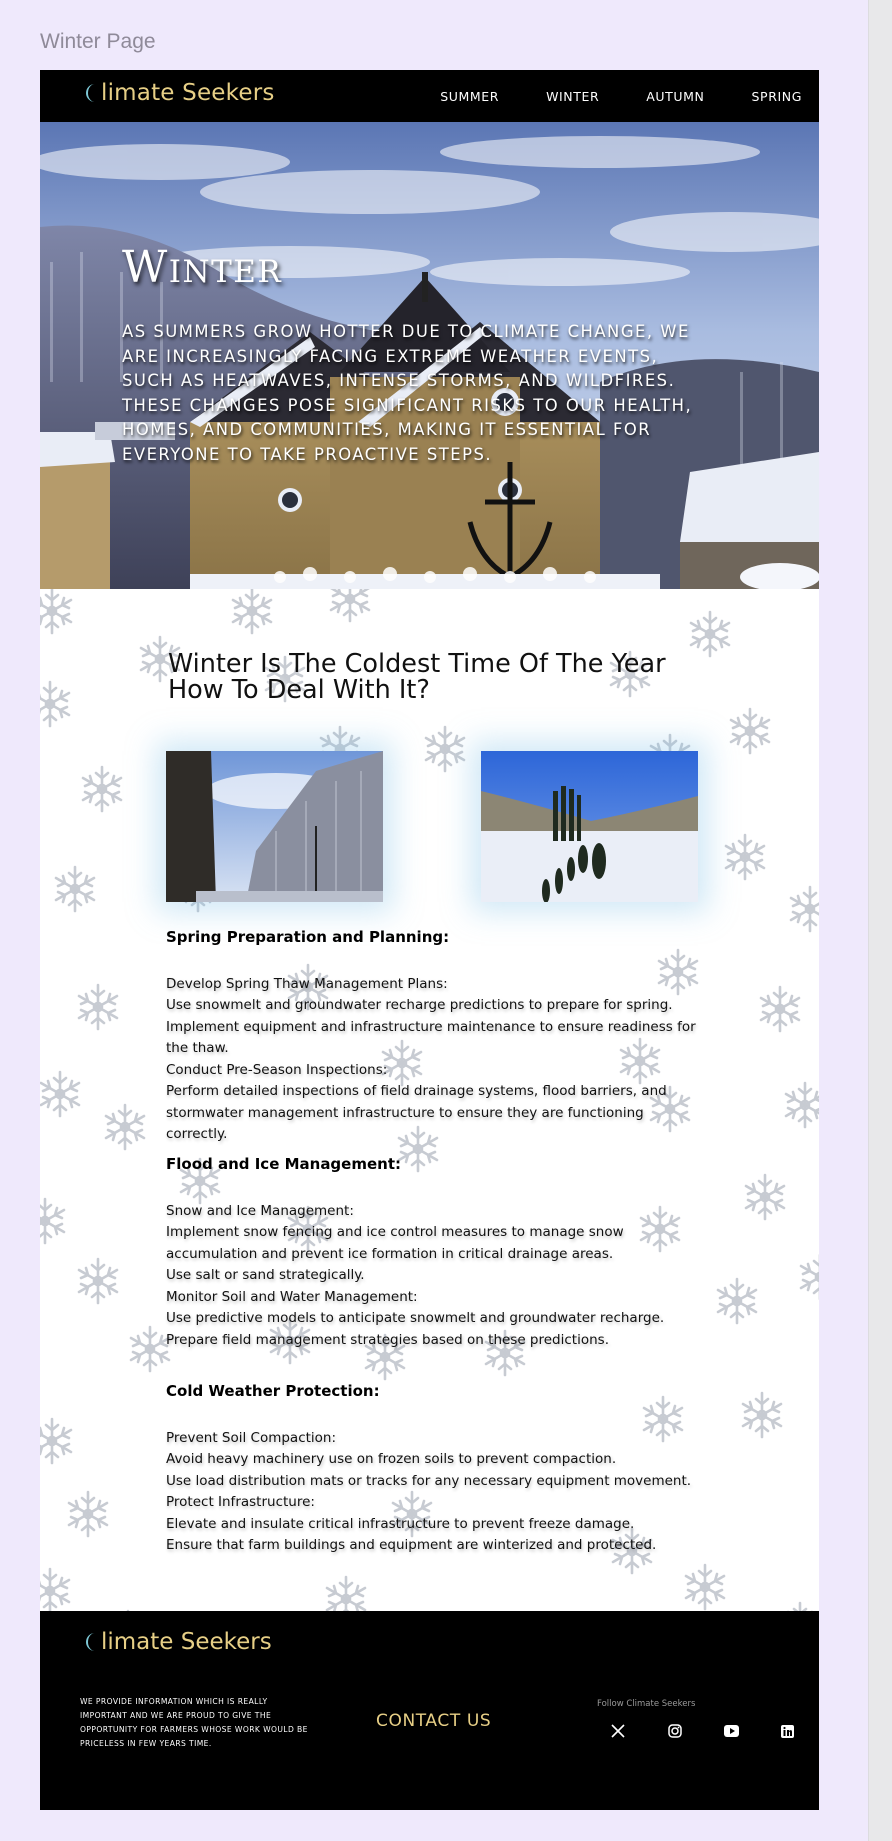 This screenshot has width=892, height=1841. Describe the element at coordinates (273, 1391) in the screenshot. I see `section-title: Cold Weather Protection:` at that location.